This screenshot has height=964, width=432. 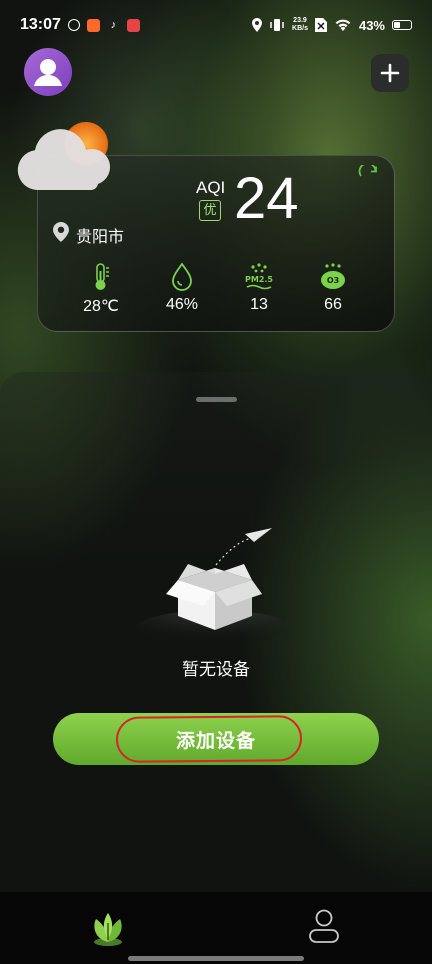 I want to click on weather-partly-cloudy-icon, so click(x=64, y=156).